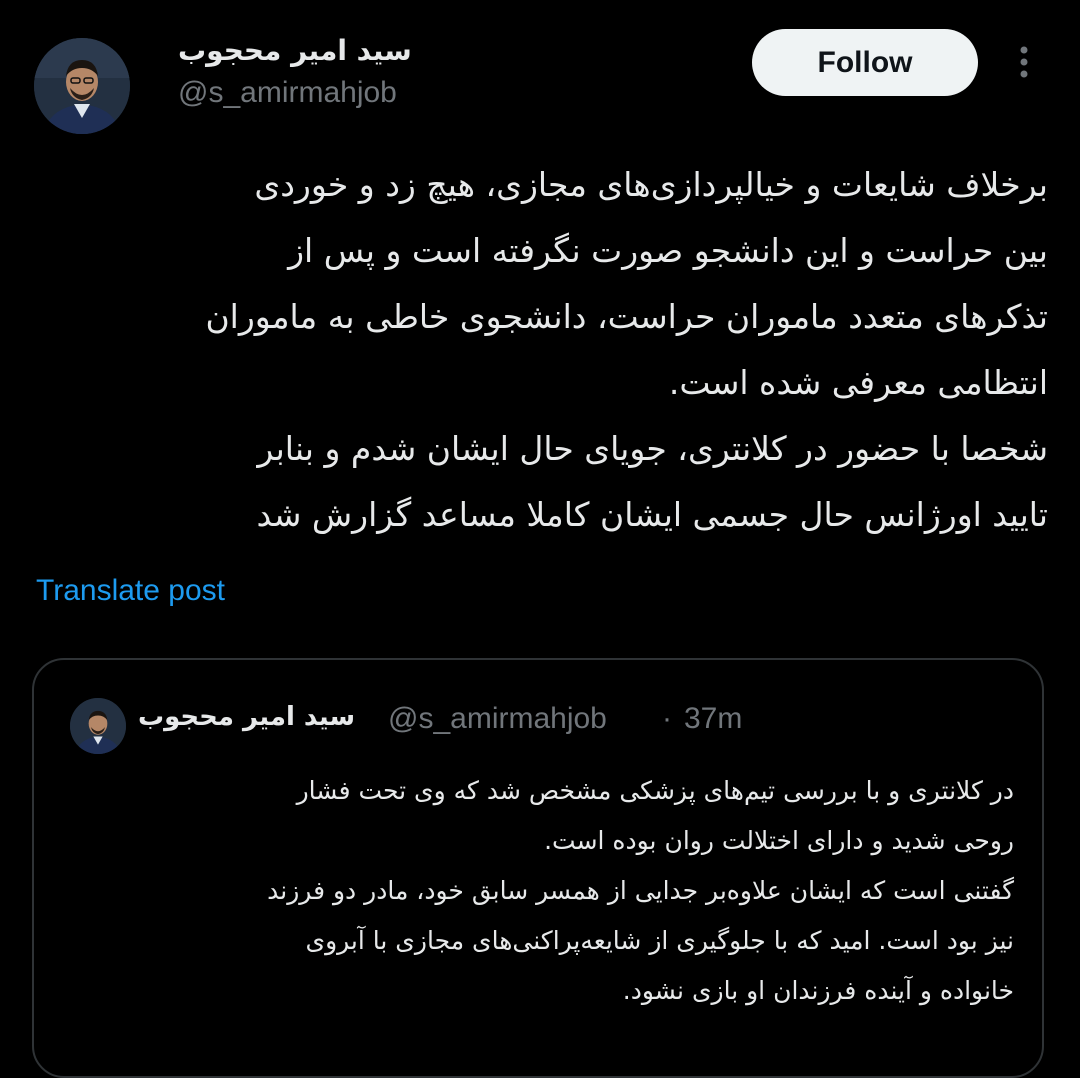  What do you see at coordinates (818, 990) in the screenshot?
I see `quoted-line: خانواده و آینده فرزندان او بازی نشود.` at bounding box center [818, 990].